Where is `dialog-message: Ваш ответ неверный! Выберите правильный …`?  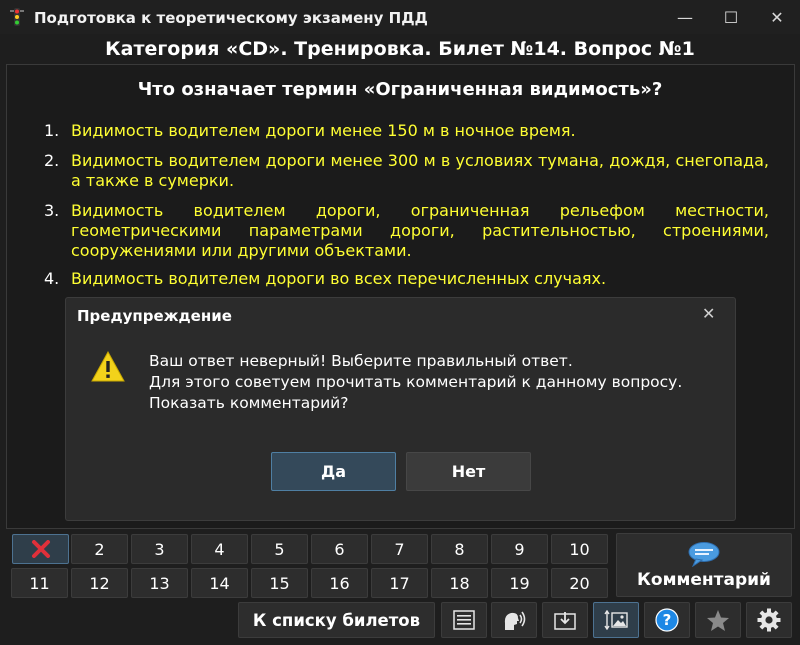 dialog-message: Ваш ответ неверный! Выберите правильный … is located at coordinates (415, 382).